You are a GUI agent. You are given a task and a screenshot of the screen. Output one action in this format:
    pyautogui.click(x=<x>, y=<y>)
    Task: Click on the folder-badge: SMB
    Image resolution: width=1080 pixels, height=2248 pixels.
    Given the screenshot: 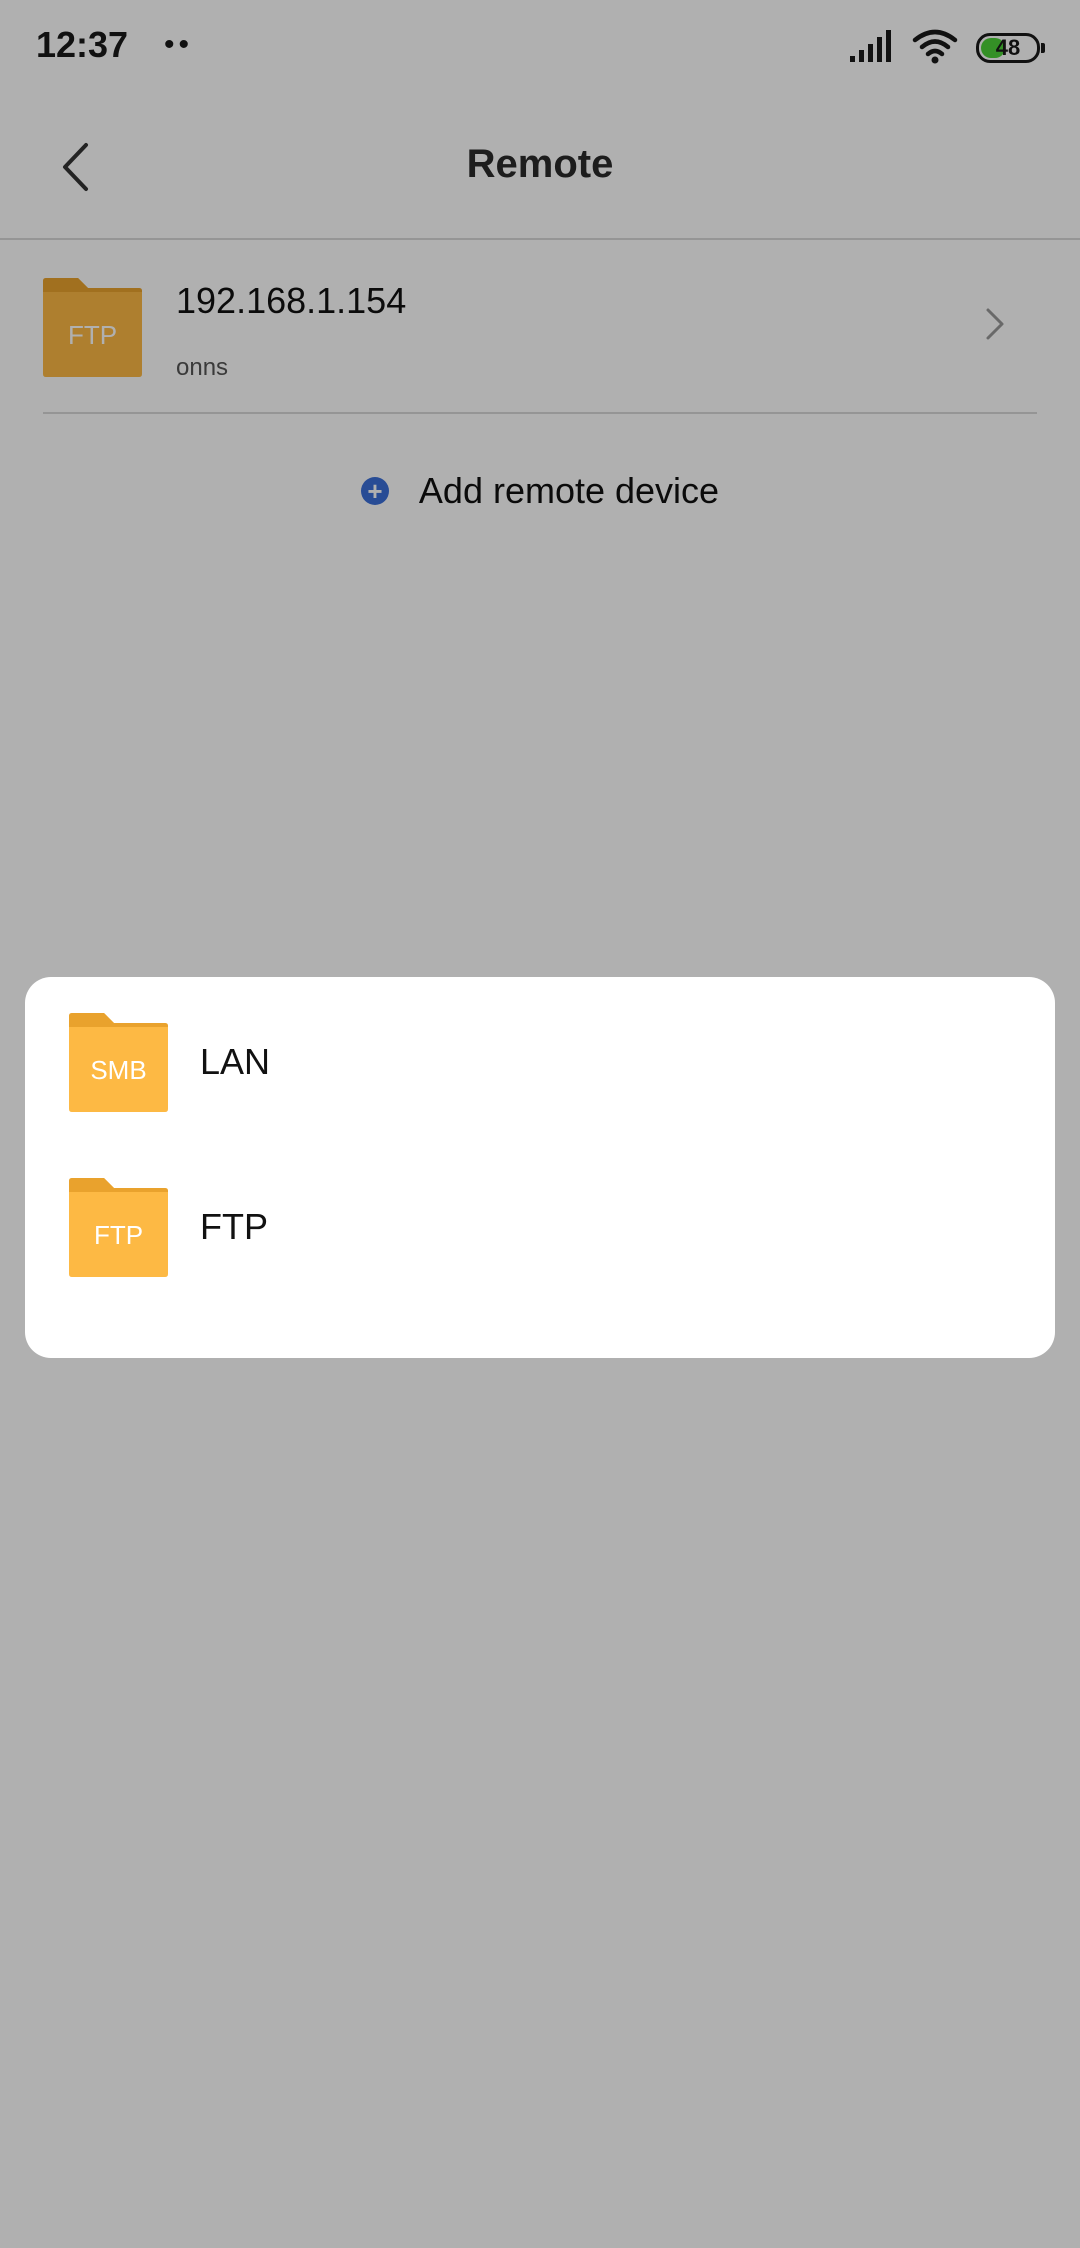 What is the action you would take?
    pyautogui.click(x=118, y=1070)
    